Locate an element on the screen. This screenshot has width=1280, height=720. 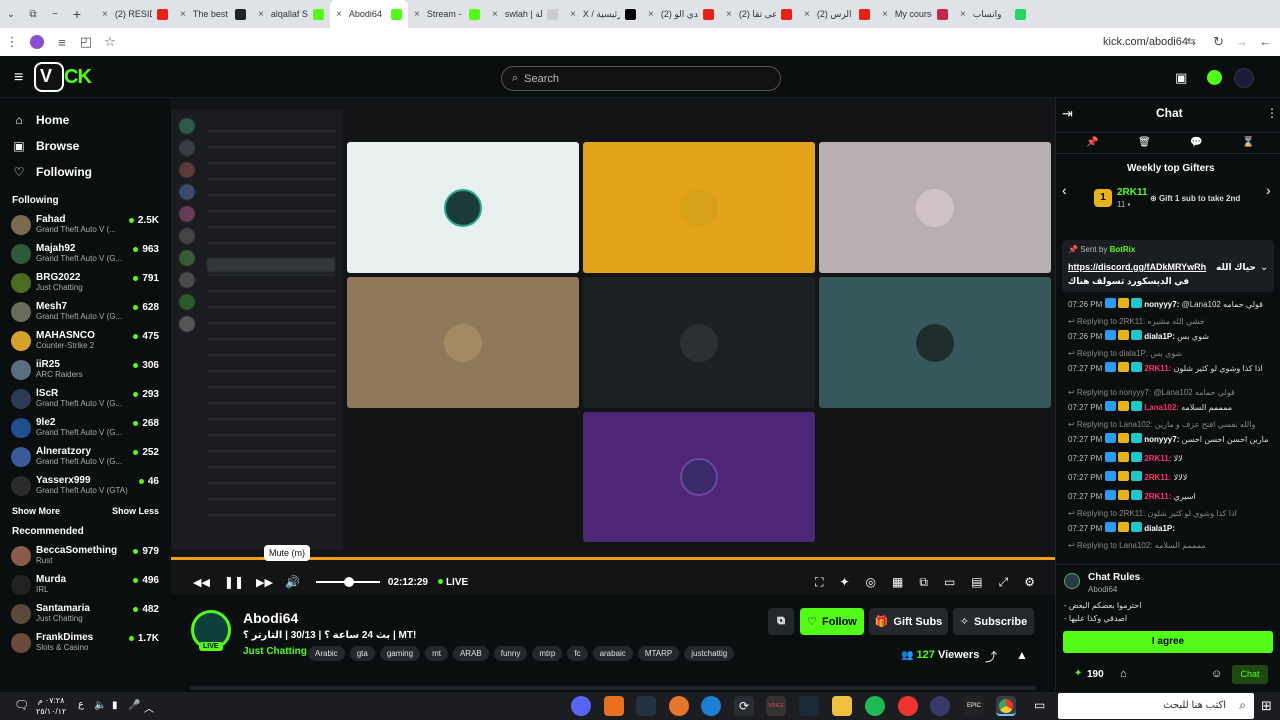
follow-button: ♡ Follow is located at coordinates (832, 621).